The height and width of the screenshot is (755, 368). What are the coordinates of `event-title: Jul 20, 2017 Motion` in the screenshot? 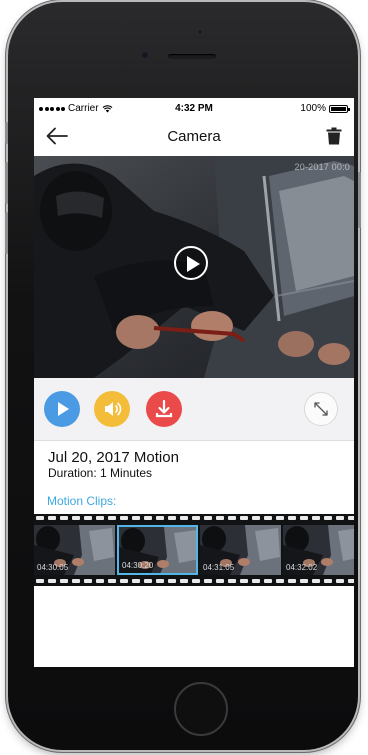 It's located at (113, 457).